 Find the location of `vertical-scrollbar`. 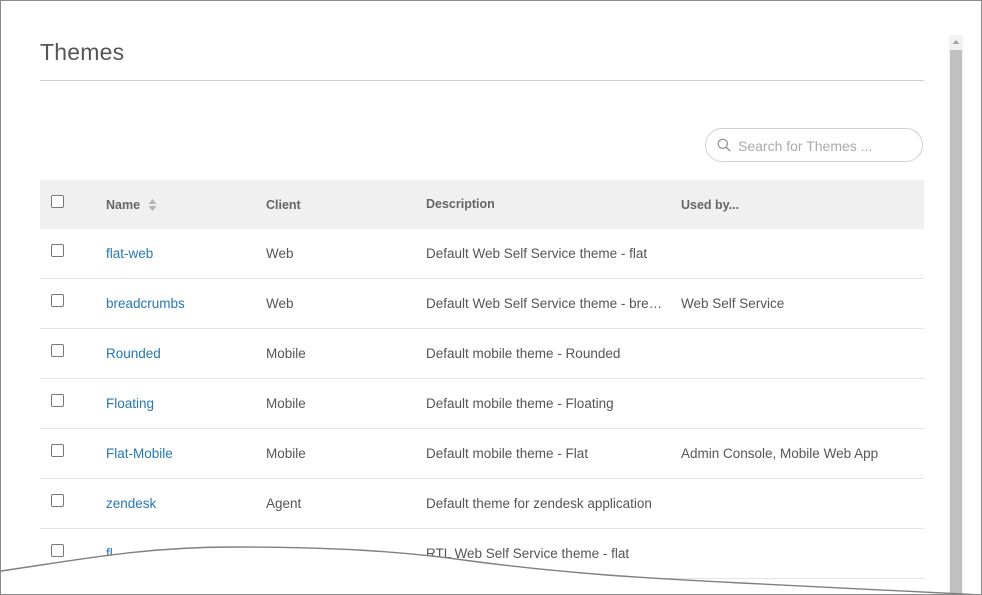

vertical-scrollbar is located at coordinates (956, 314).